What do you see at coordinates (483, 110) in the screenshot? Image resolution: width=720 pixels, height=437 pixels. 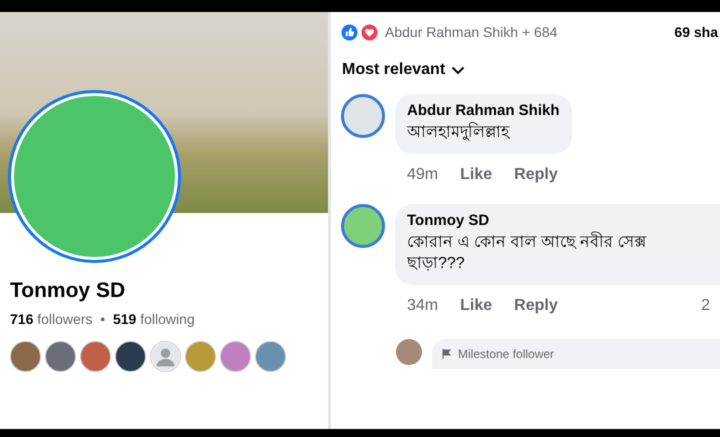 I see `comment-author: Abdur Rahman Shikh` at bounding box center [483, 110].